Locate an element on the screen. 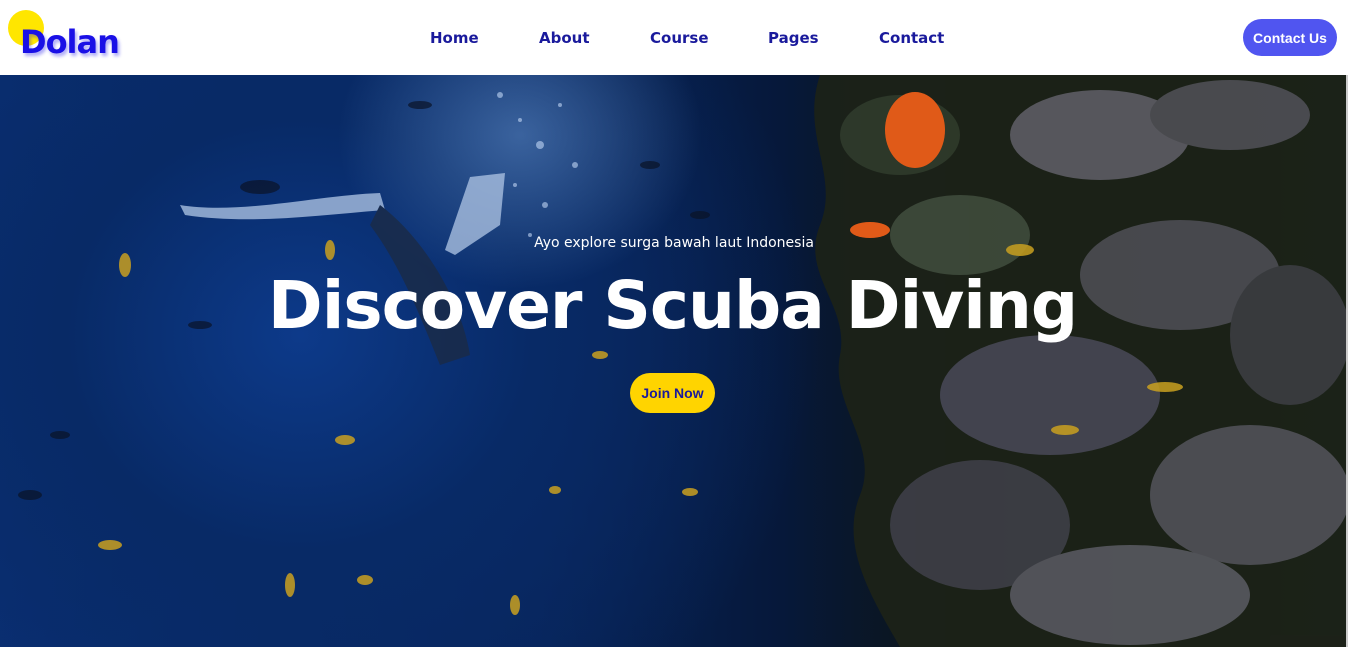 Image resolution: width=1348 pixels, height=647 pixels. nav-link-pages: Pages is located at coordinates (793, 38).